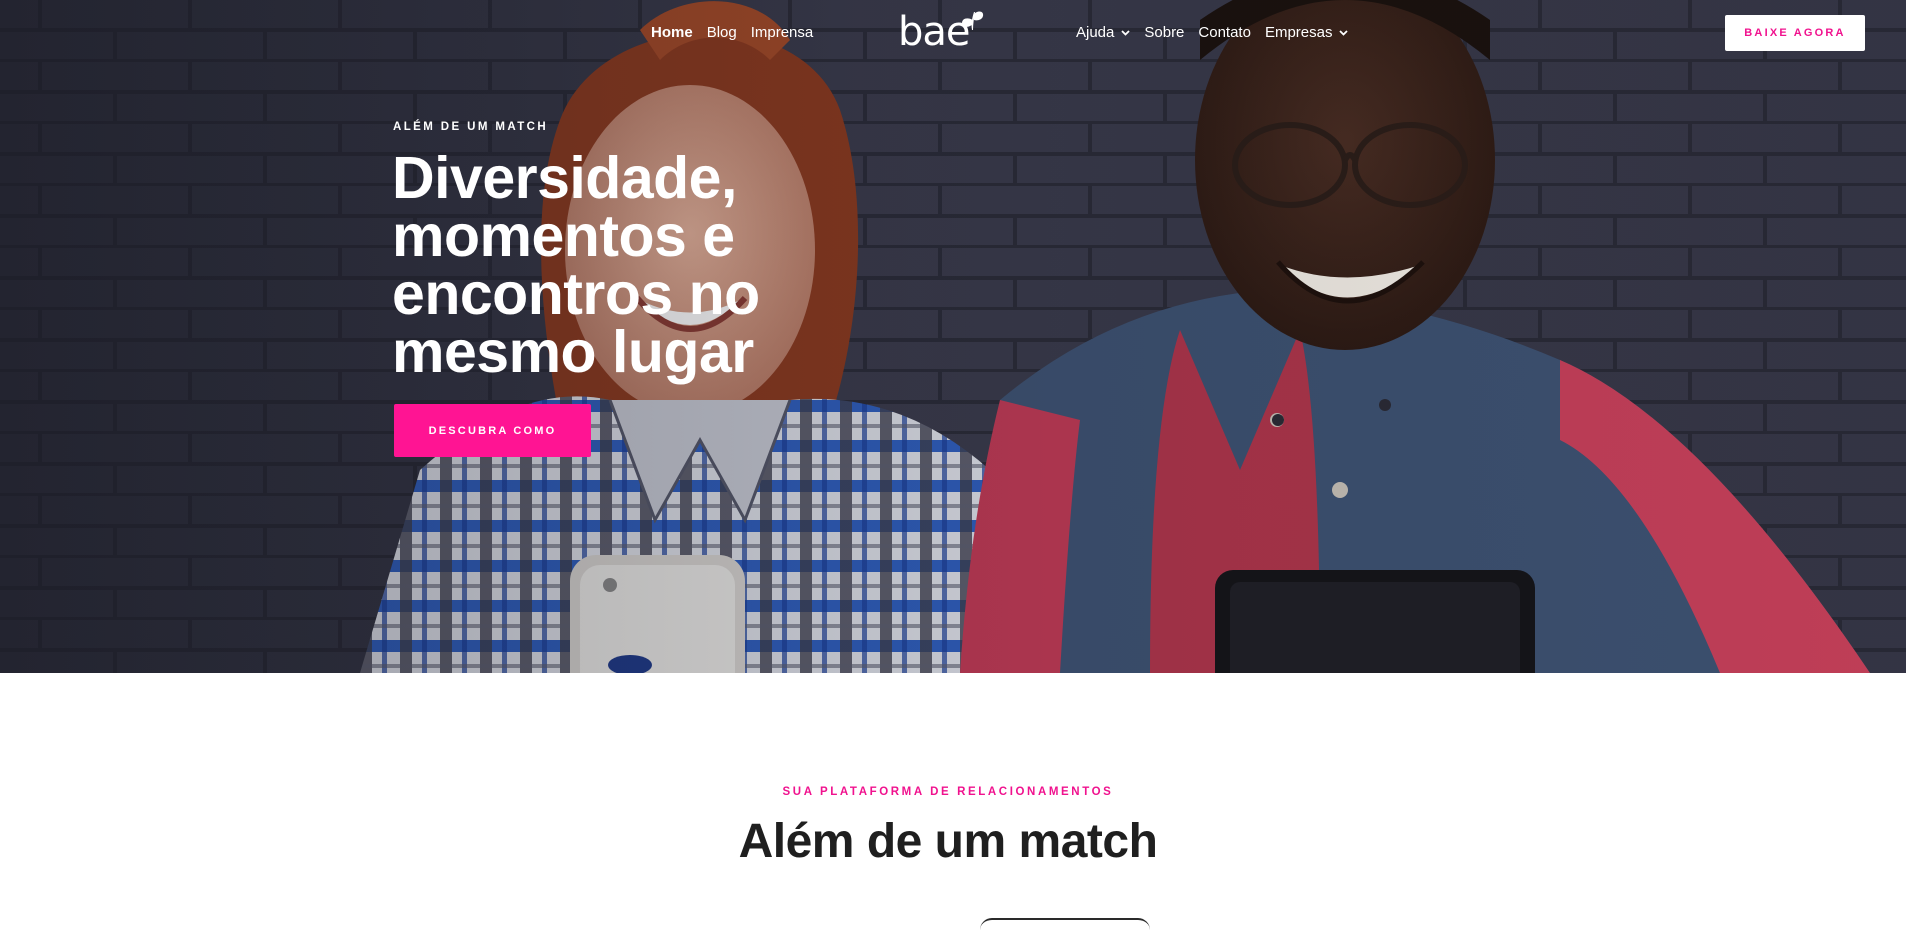  Describe the element at coordinates (1224, 33) in the screenshot. I see `nav-contato-link: Contato` at that location.